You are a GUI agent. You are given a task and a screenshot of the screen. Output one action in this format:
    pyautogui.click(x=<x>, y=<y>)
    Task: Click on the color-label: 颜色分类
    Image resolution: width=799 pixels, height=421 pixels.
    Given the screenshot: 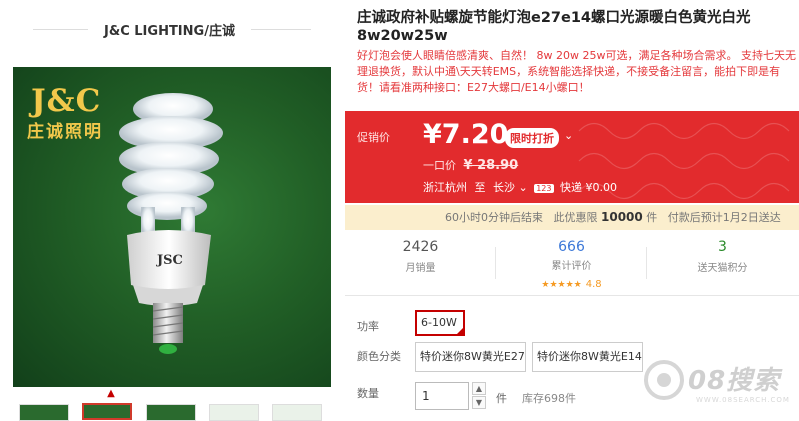 What is the action you would take?
    pyautogui.click(x=379, y=356)
    